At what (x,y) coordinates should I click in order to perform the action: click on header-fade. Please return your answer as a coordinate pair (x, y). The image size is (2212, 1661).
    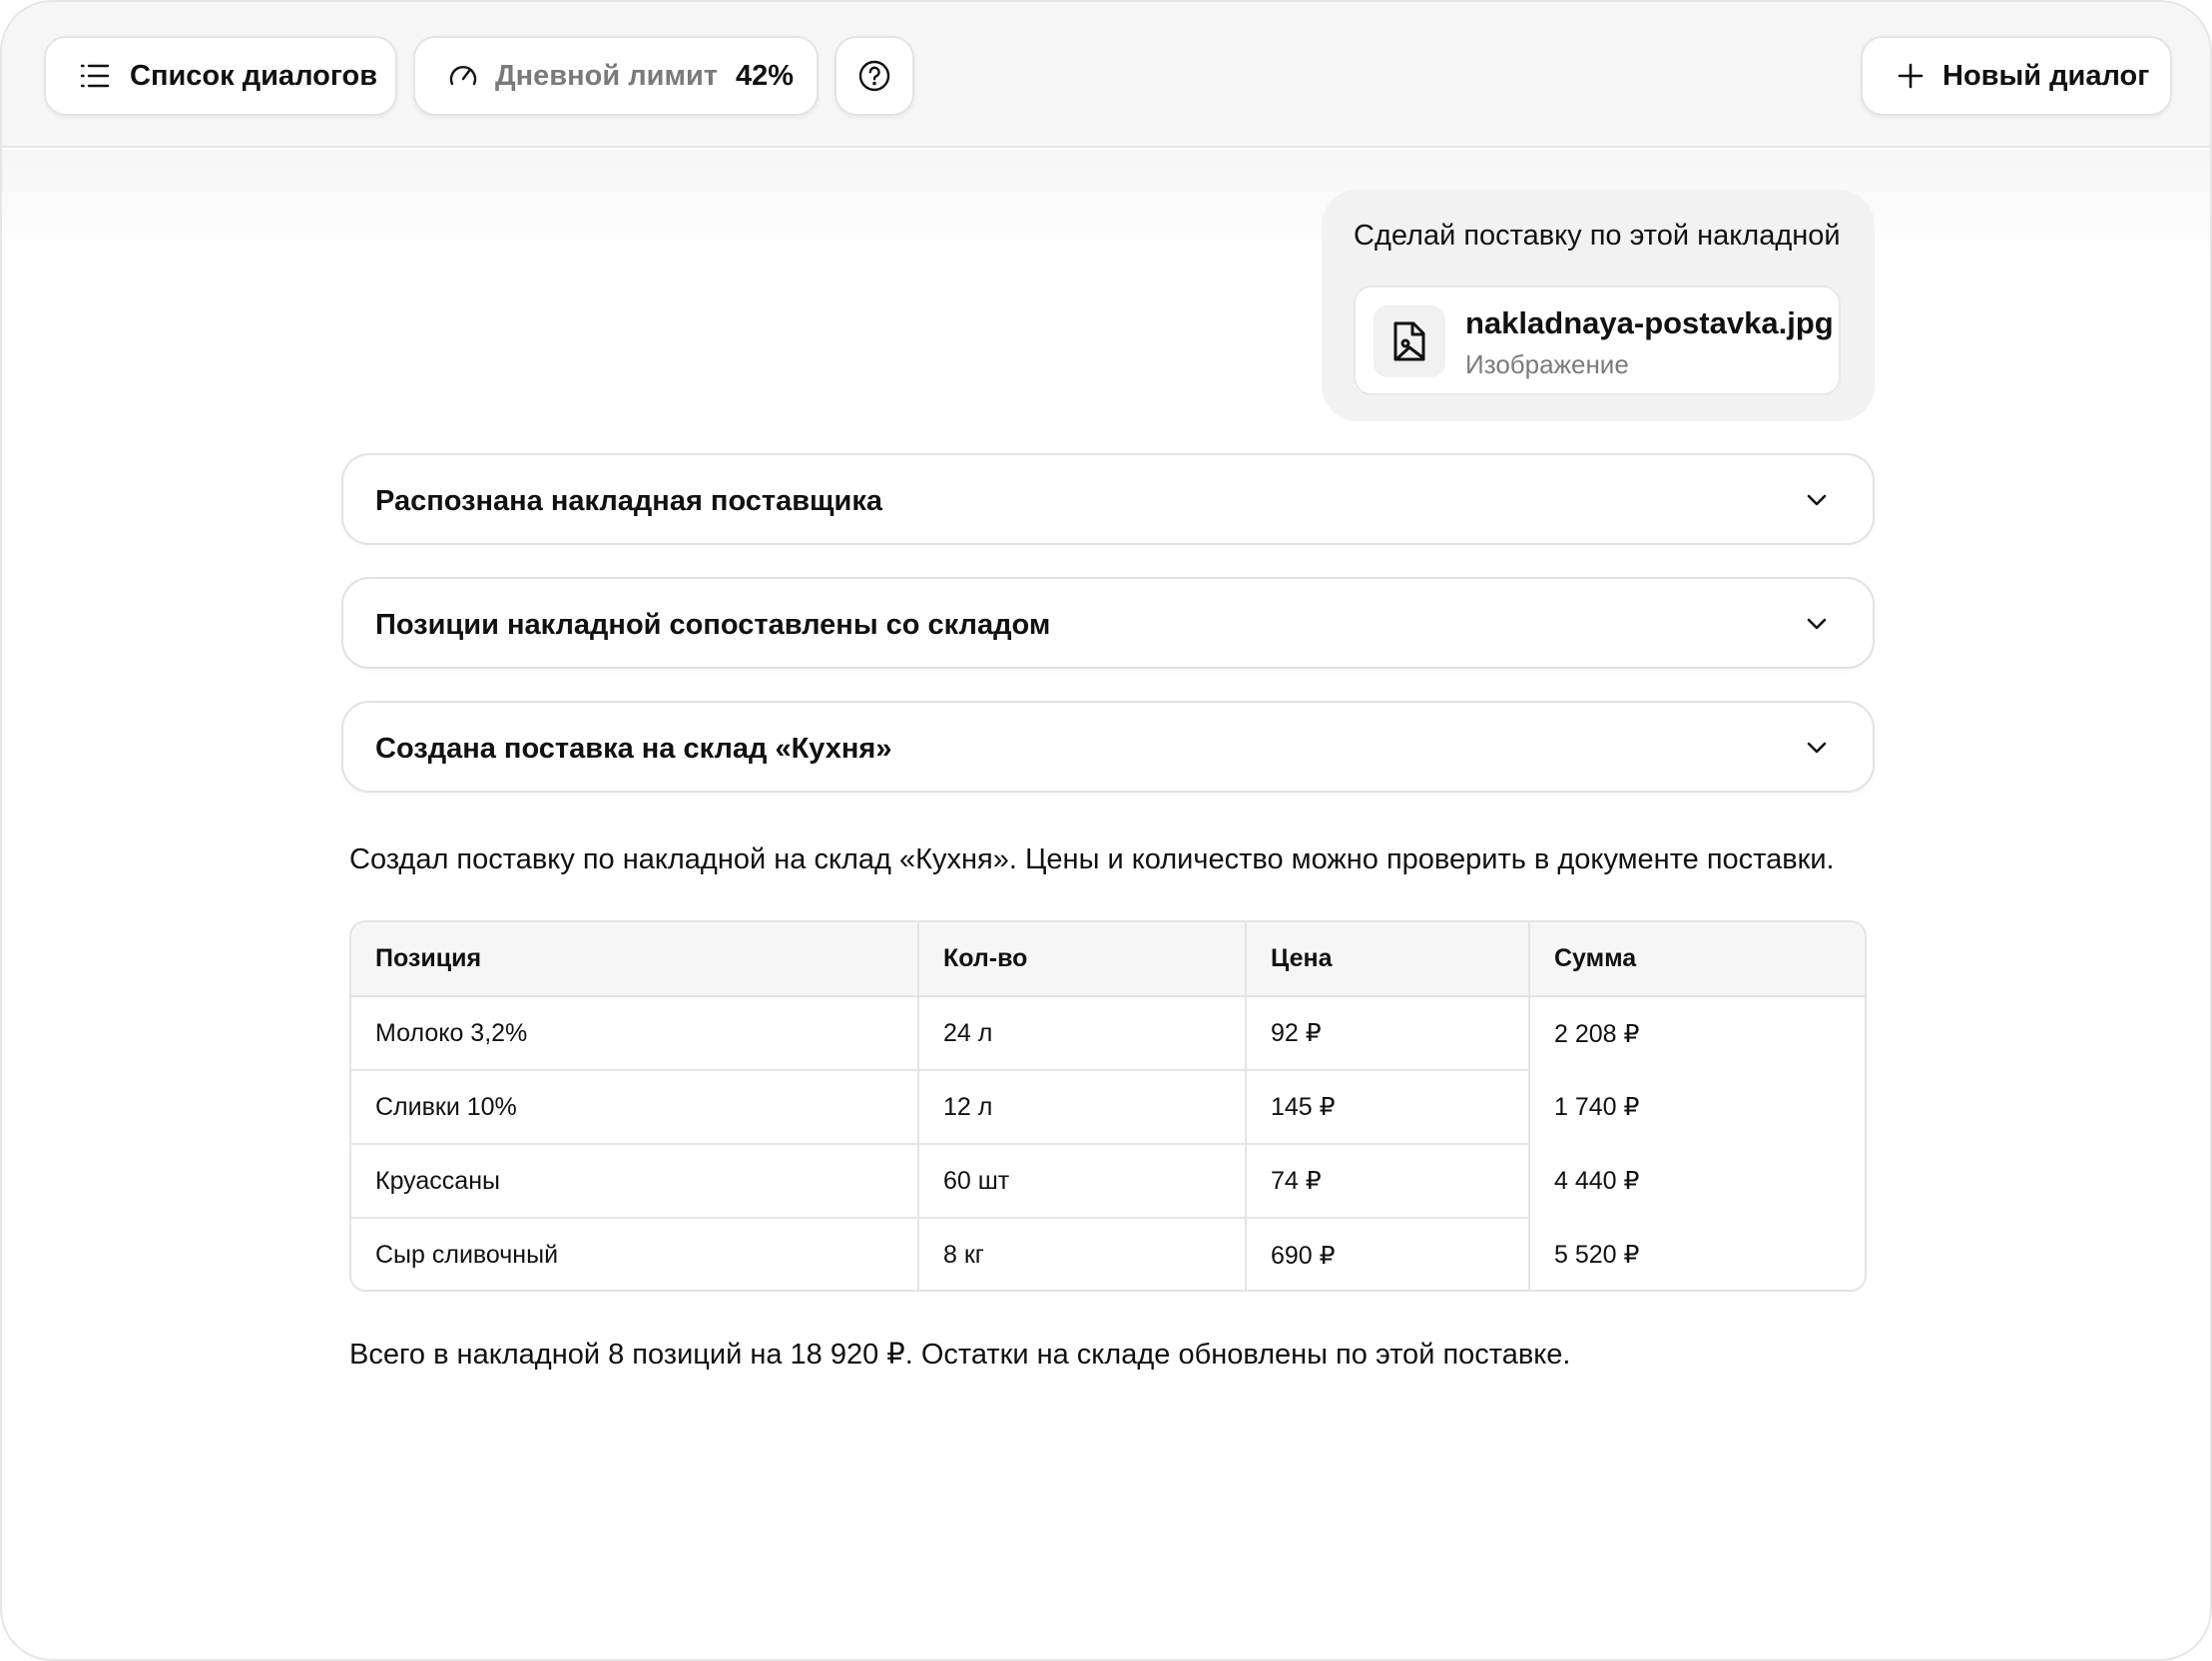
    Looking at the image, I should click on (1106, 205).